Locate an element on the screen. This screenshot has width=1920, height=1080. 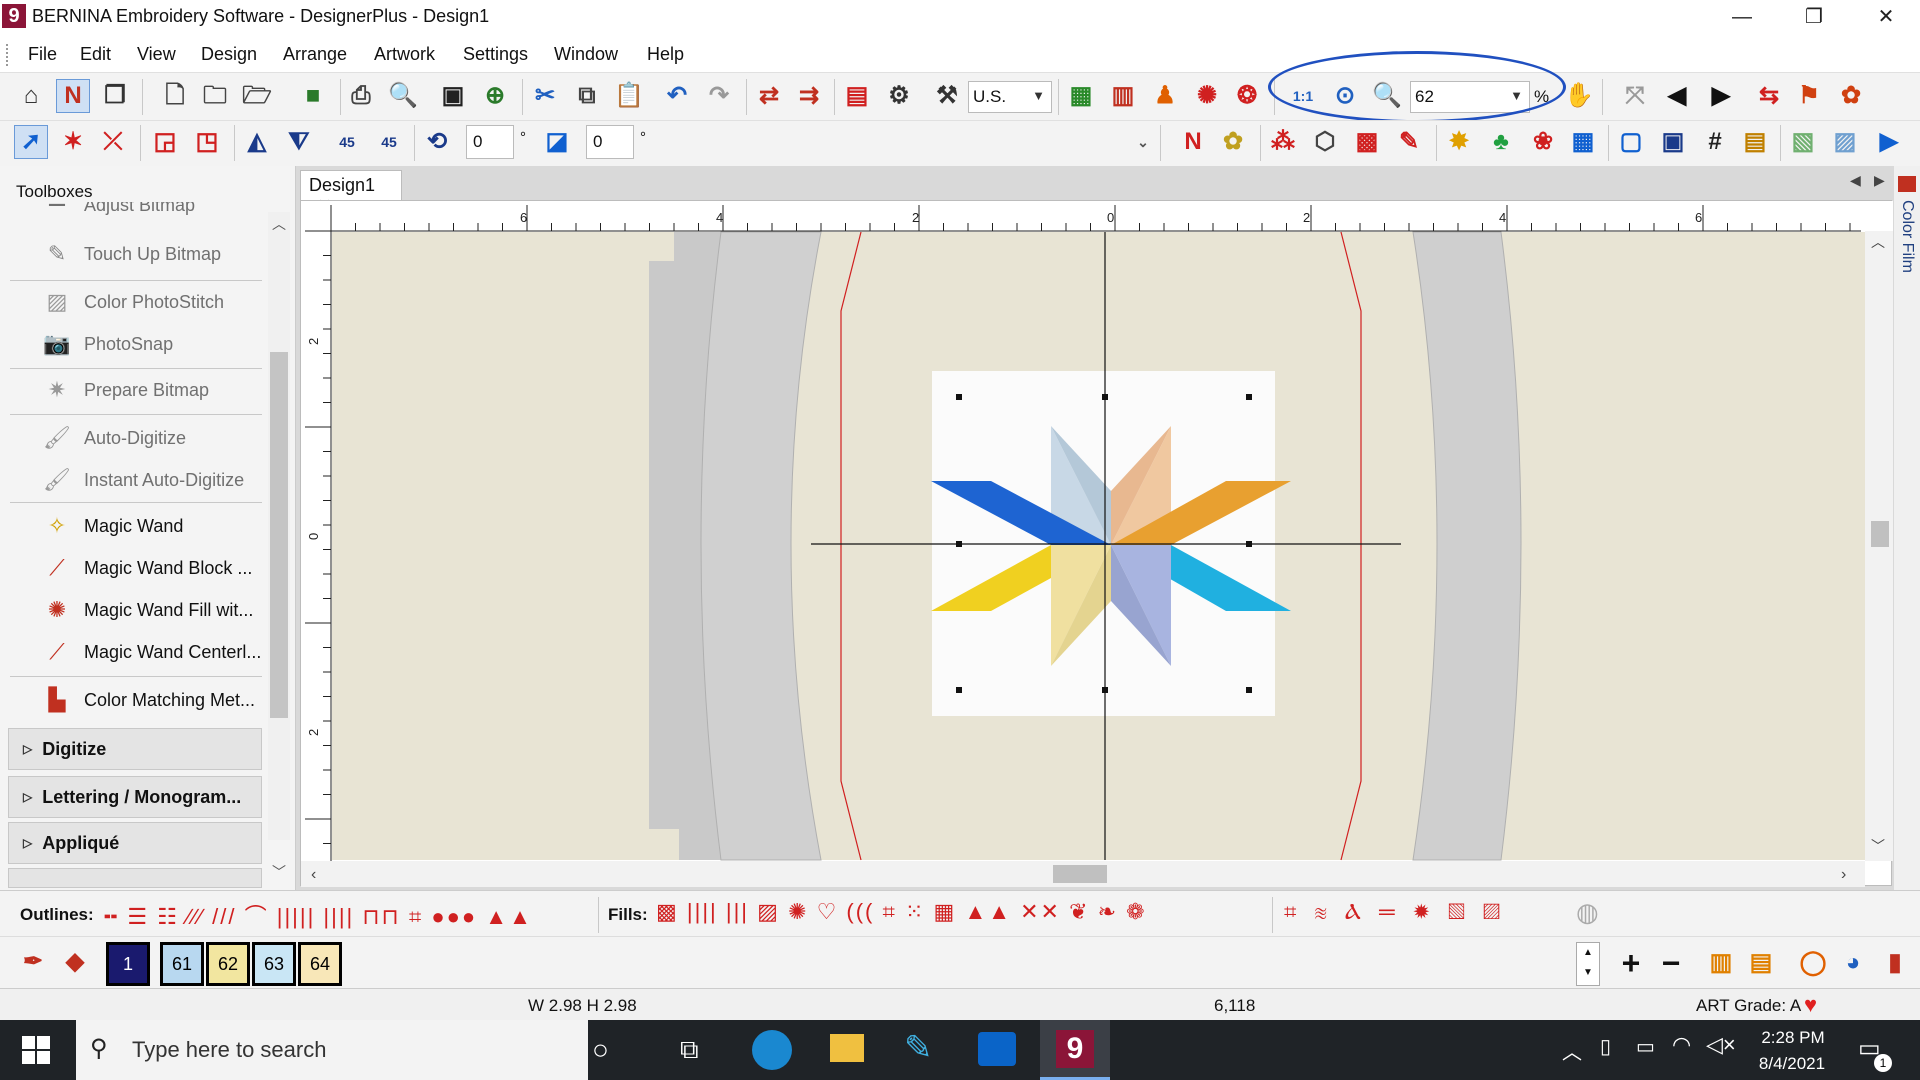
menu-view: View is located at coordinates (156, 54).